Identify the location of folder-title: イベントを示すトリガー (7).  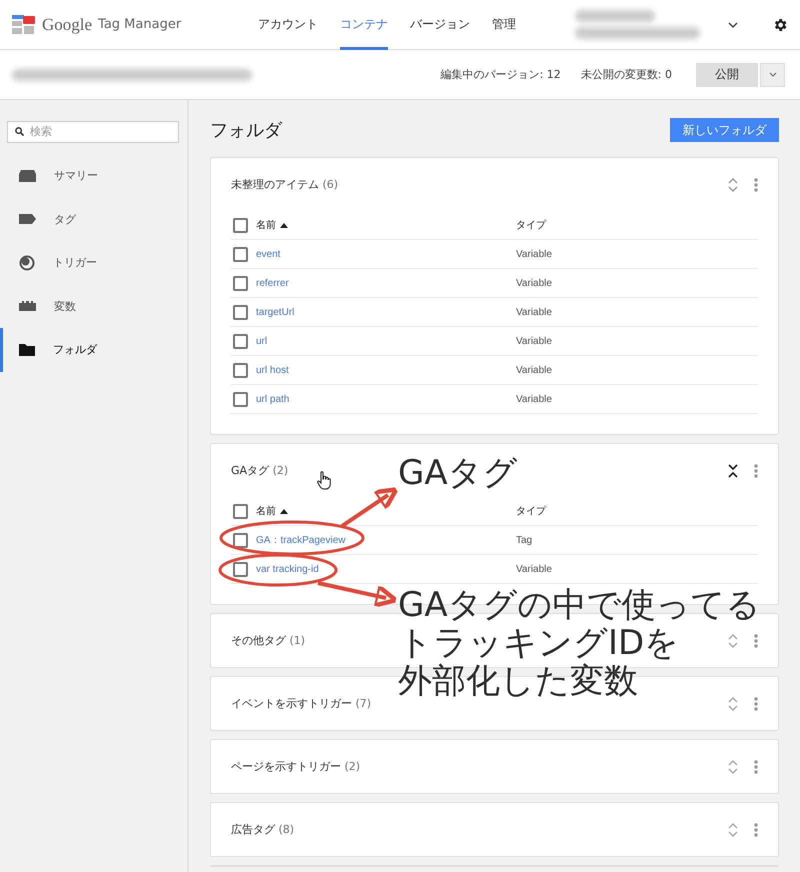
(301, 703).